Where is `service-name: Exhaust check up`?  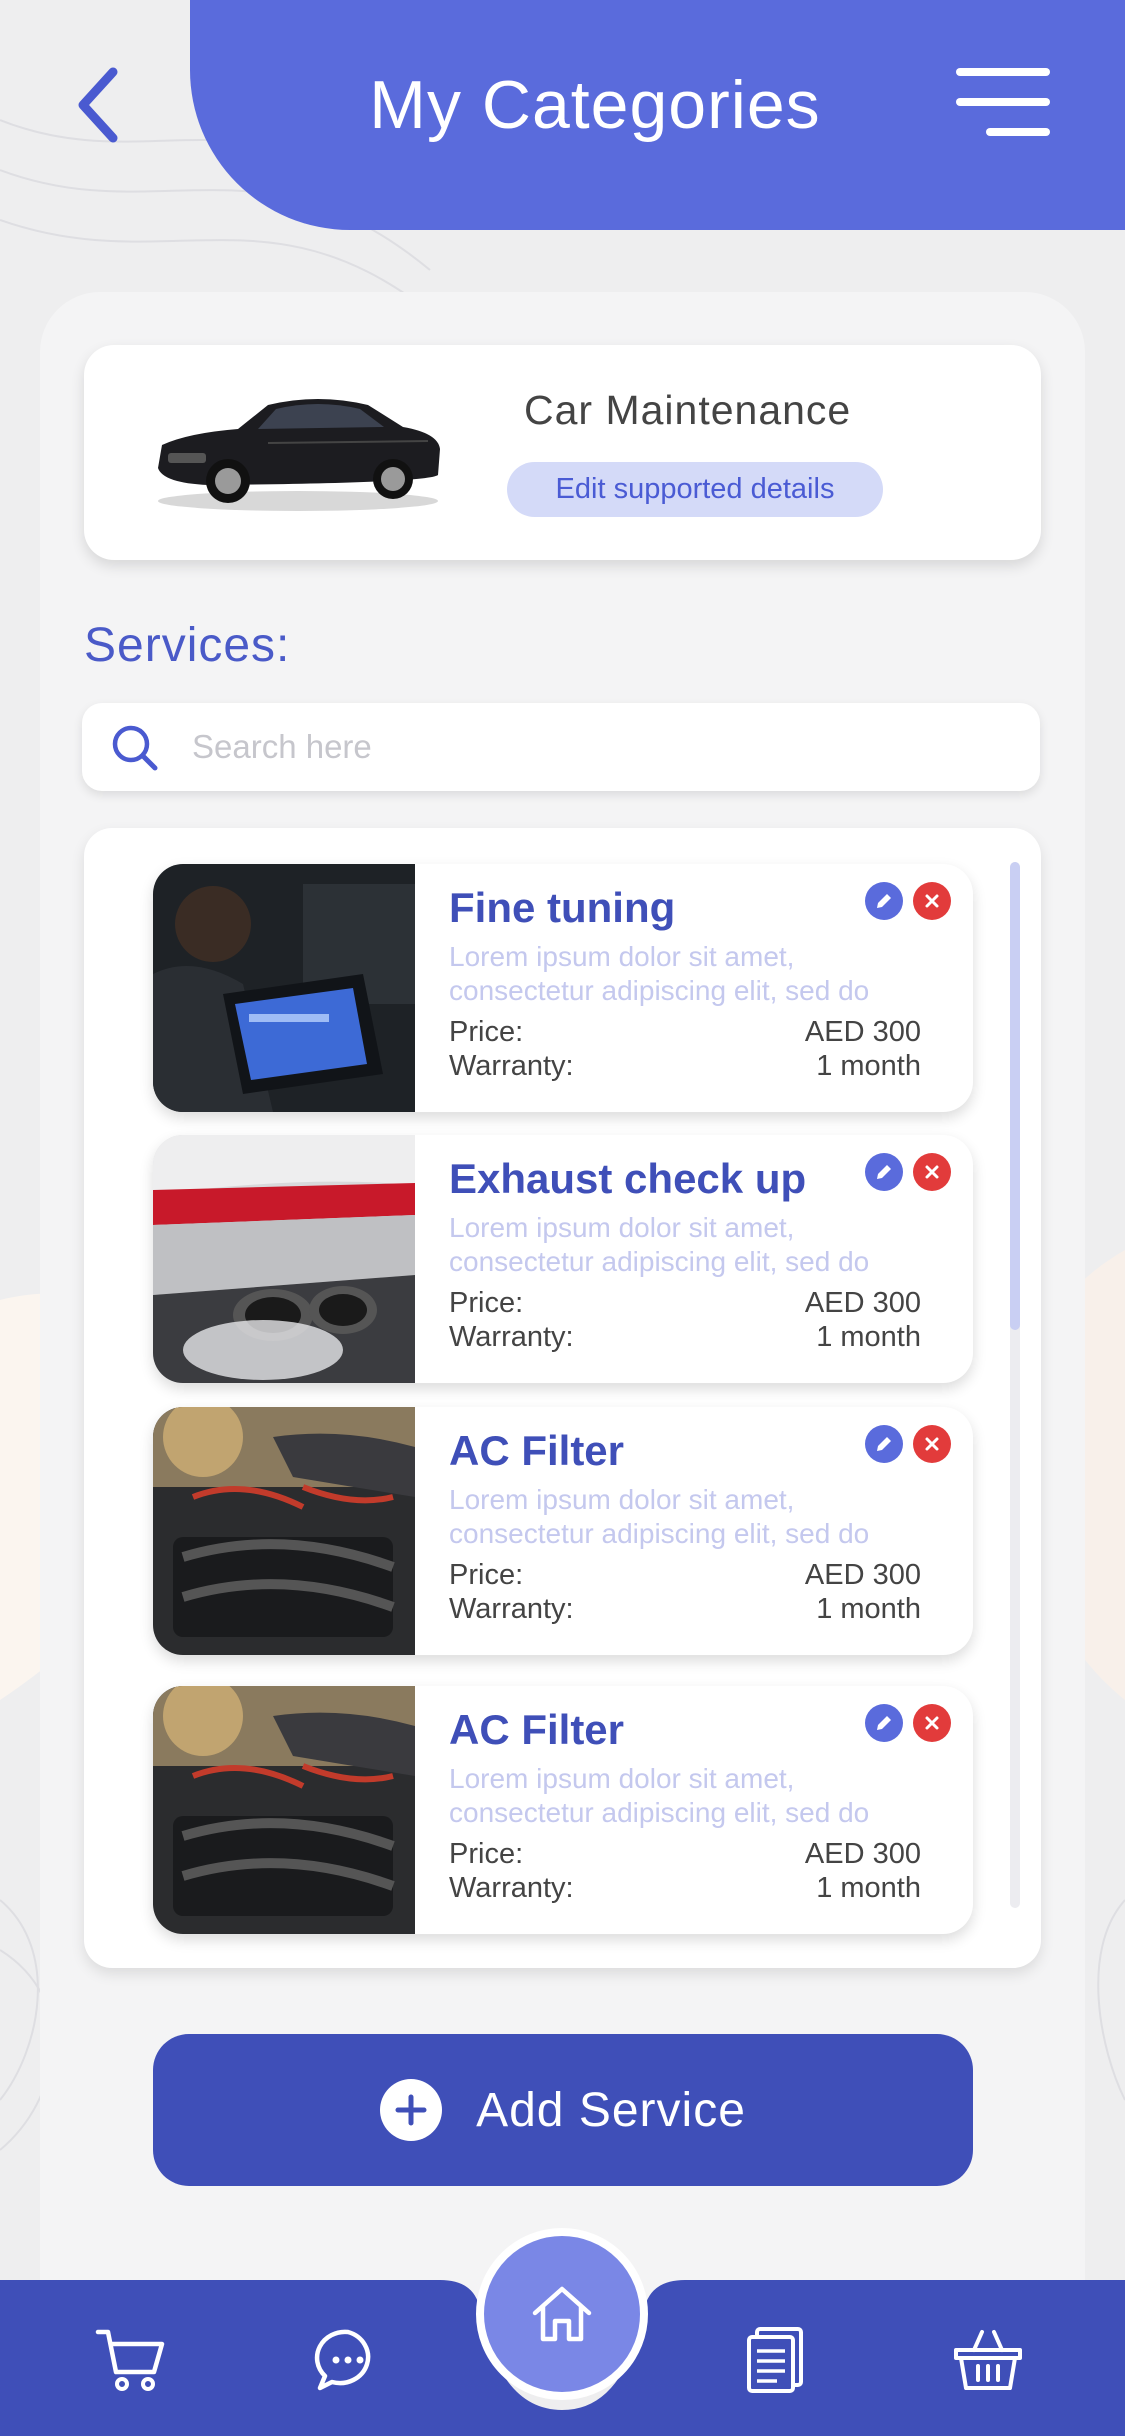
service-name: Exhaust check up is located at coordinates (628, 1178).